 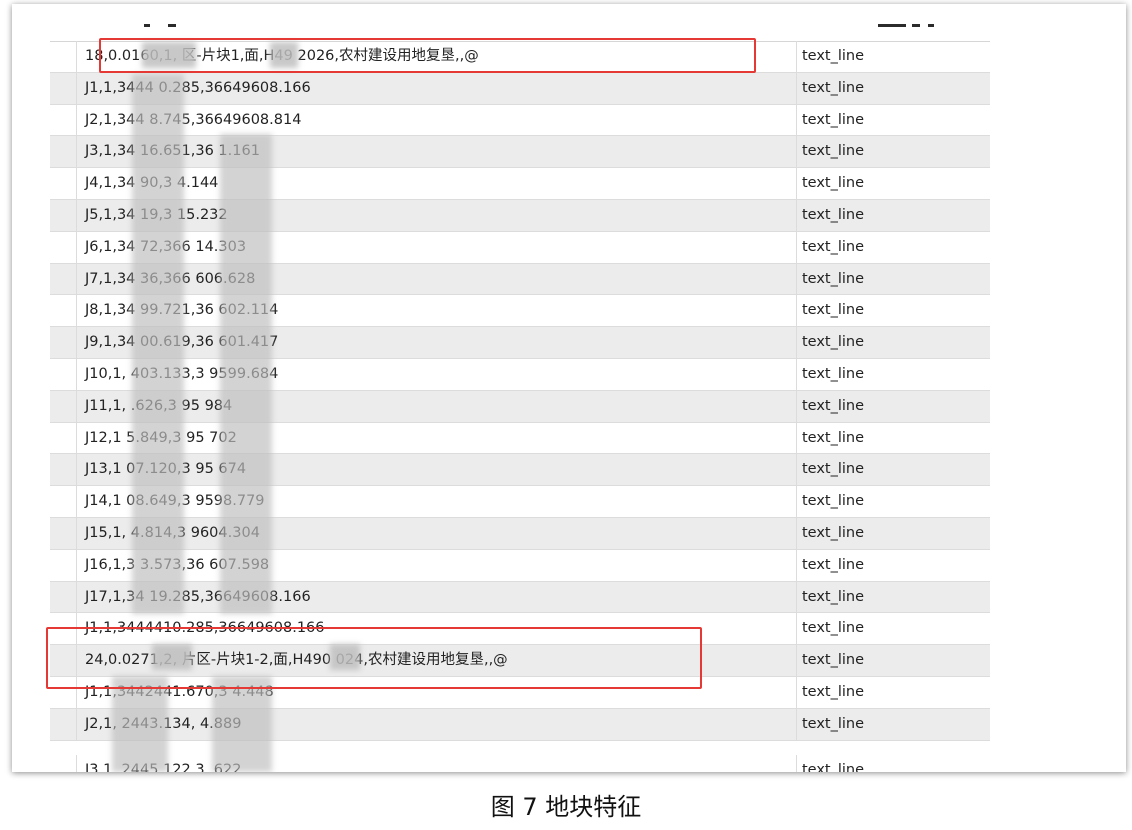 I want to click on row-text-cell: J4,1,34 90,3 4.144, so click(x=436, y=184).